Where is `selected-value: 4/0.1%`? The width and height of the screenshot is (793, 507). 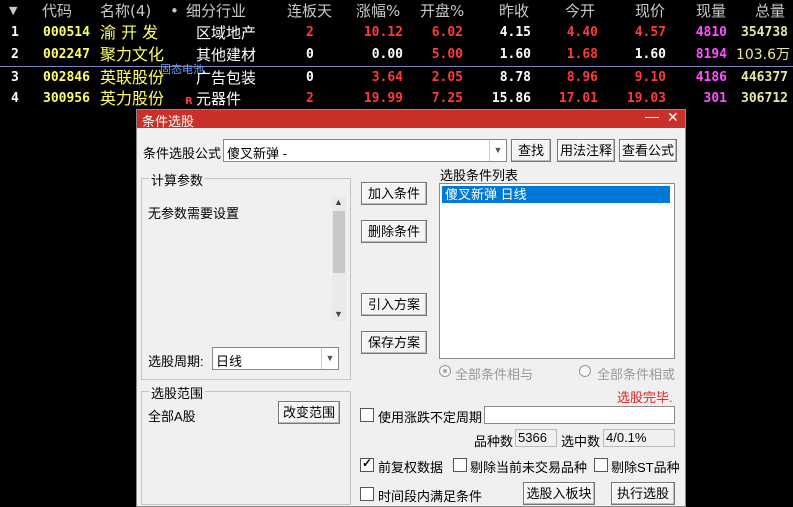 selected-value: 4/0.1% is located at coordinates (626, 437).